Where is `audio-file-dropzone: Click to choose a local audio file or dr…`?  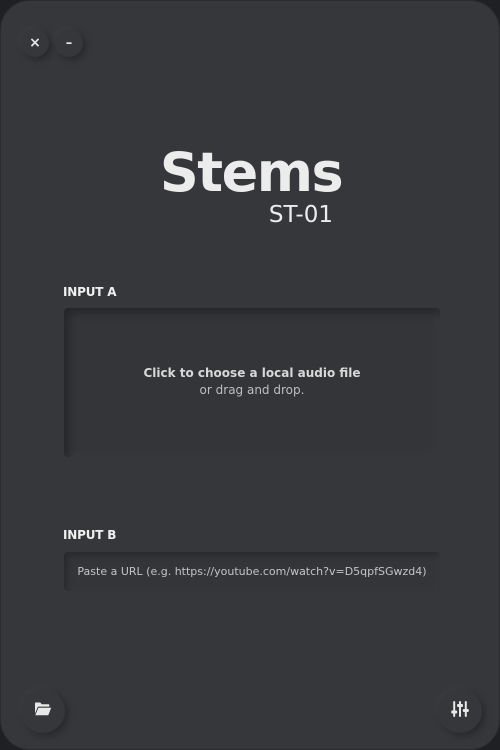
audio-file-dropzone: Click to choose a local audio file or dr… is located at coordinates (252, 382).